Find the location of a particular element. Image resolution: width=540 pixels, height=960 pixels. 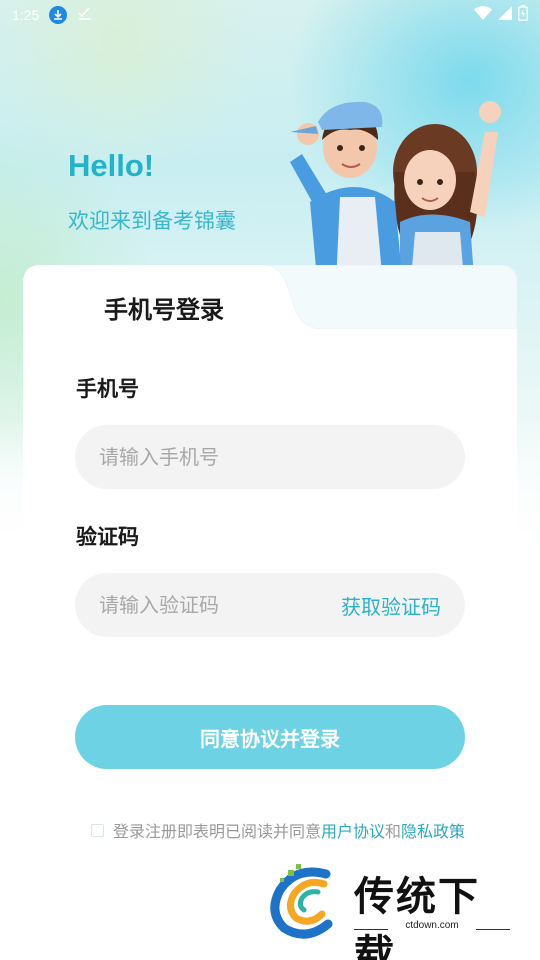

signal-icon is located at coordinates (505, 15).